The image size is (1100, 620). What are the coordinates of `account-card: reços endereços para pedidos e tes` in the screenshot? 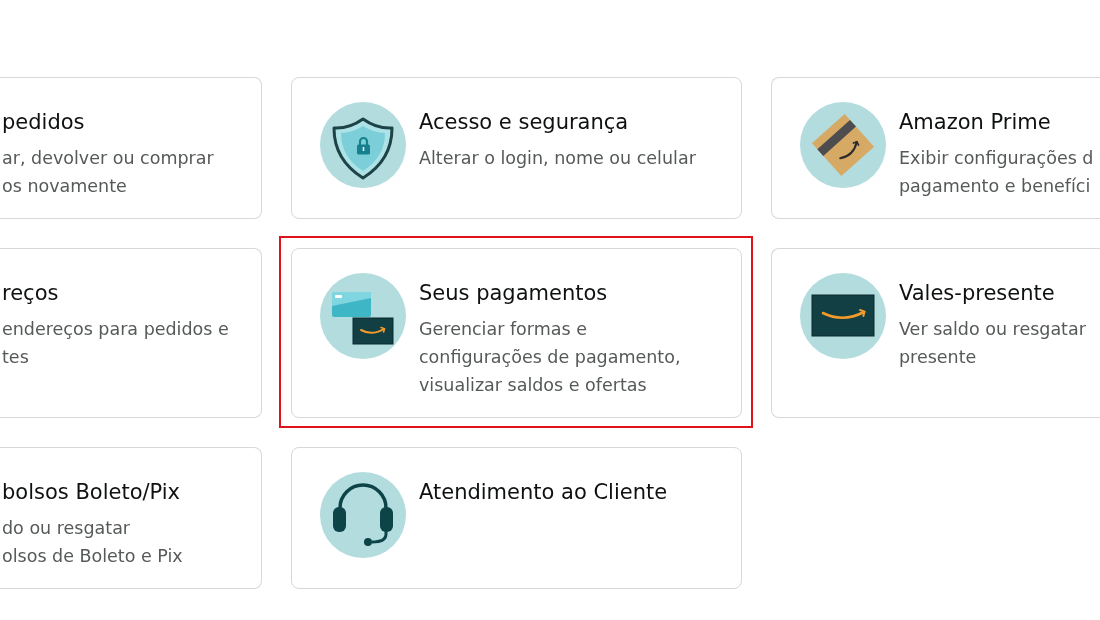 It's located at (131, 333).